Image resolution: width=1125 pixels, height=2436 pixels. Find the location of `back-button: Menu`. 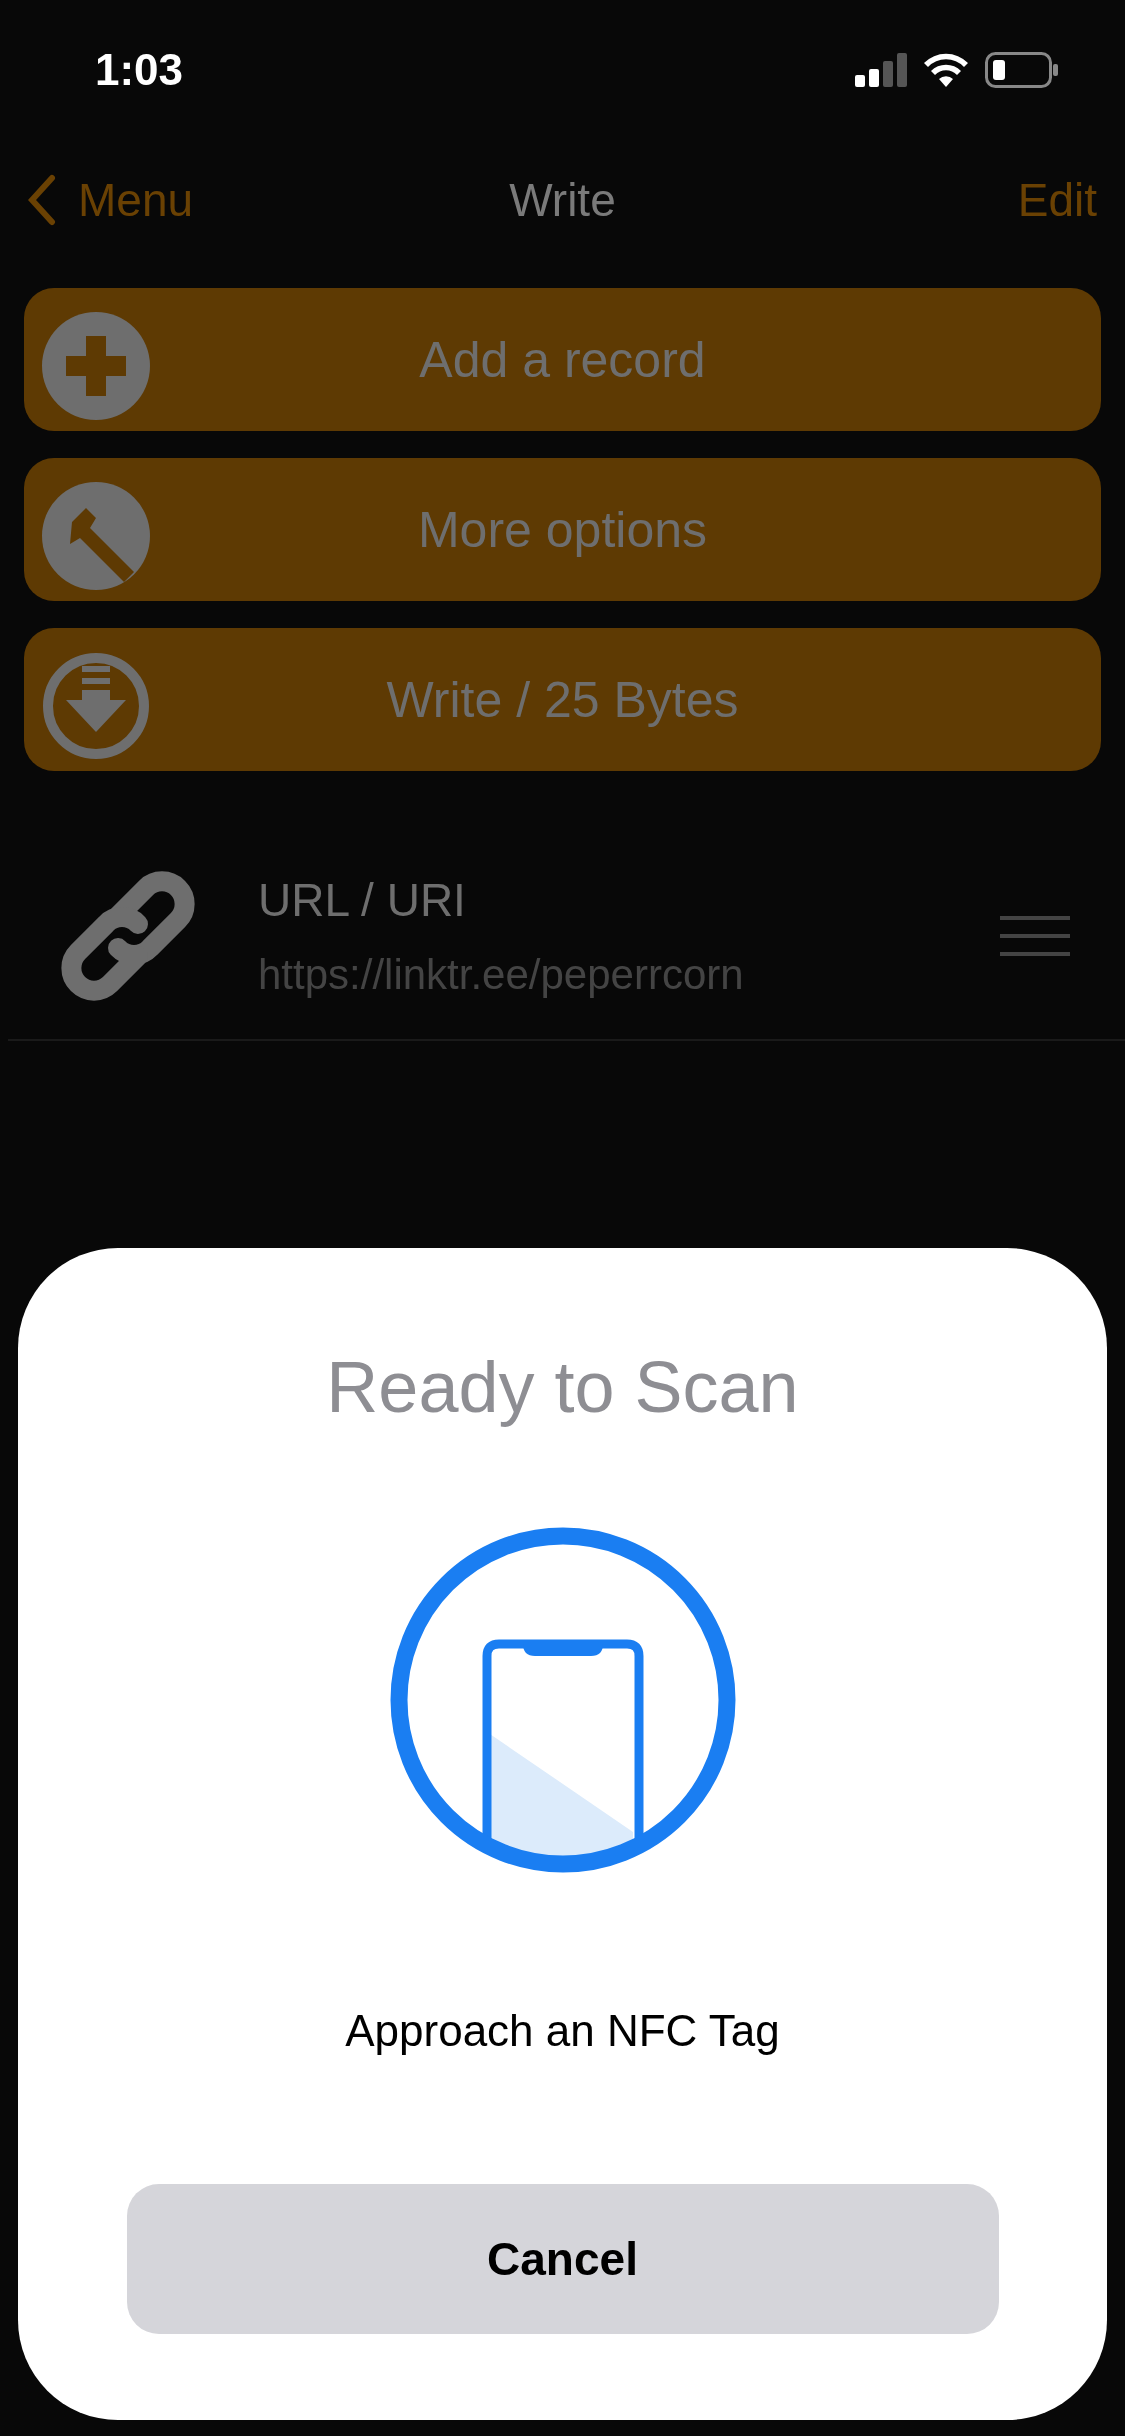

back-button: Menu is located at coordinates (111, 200).